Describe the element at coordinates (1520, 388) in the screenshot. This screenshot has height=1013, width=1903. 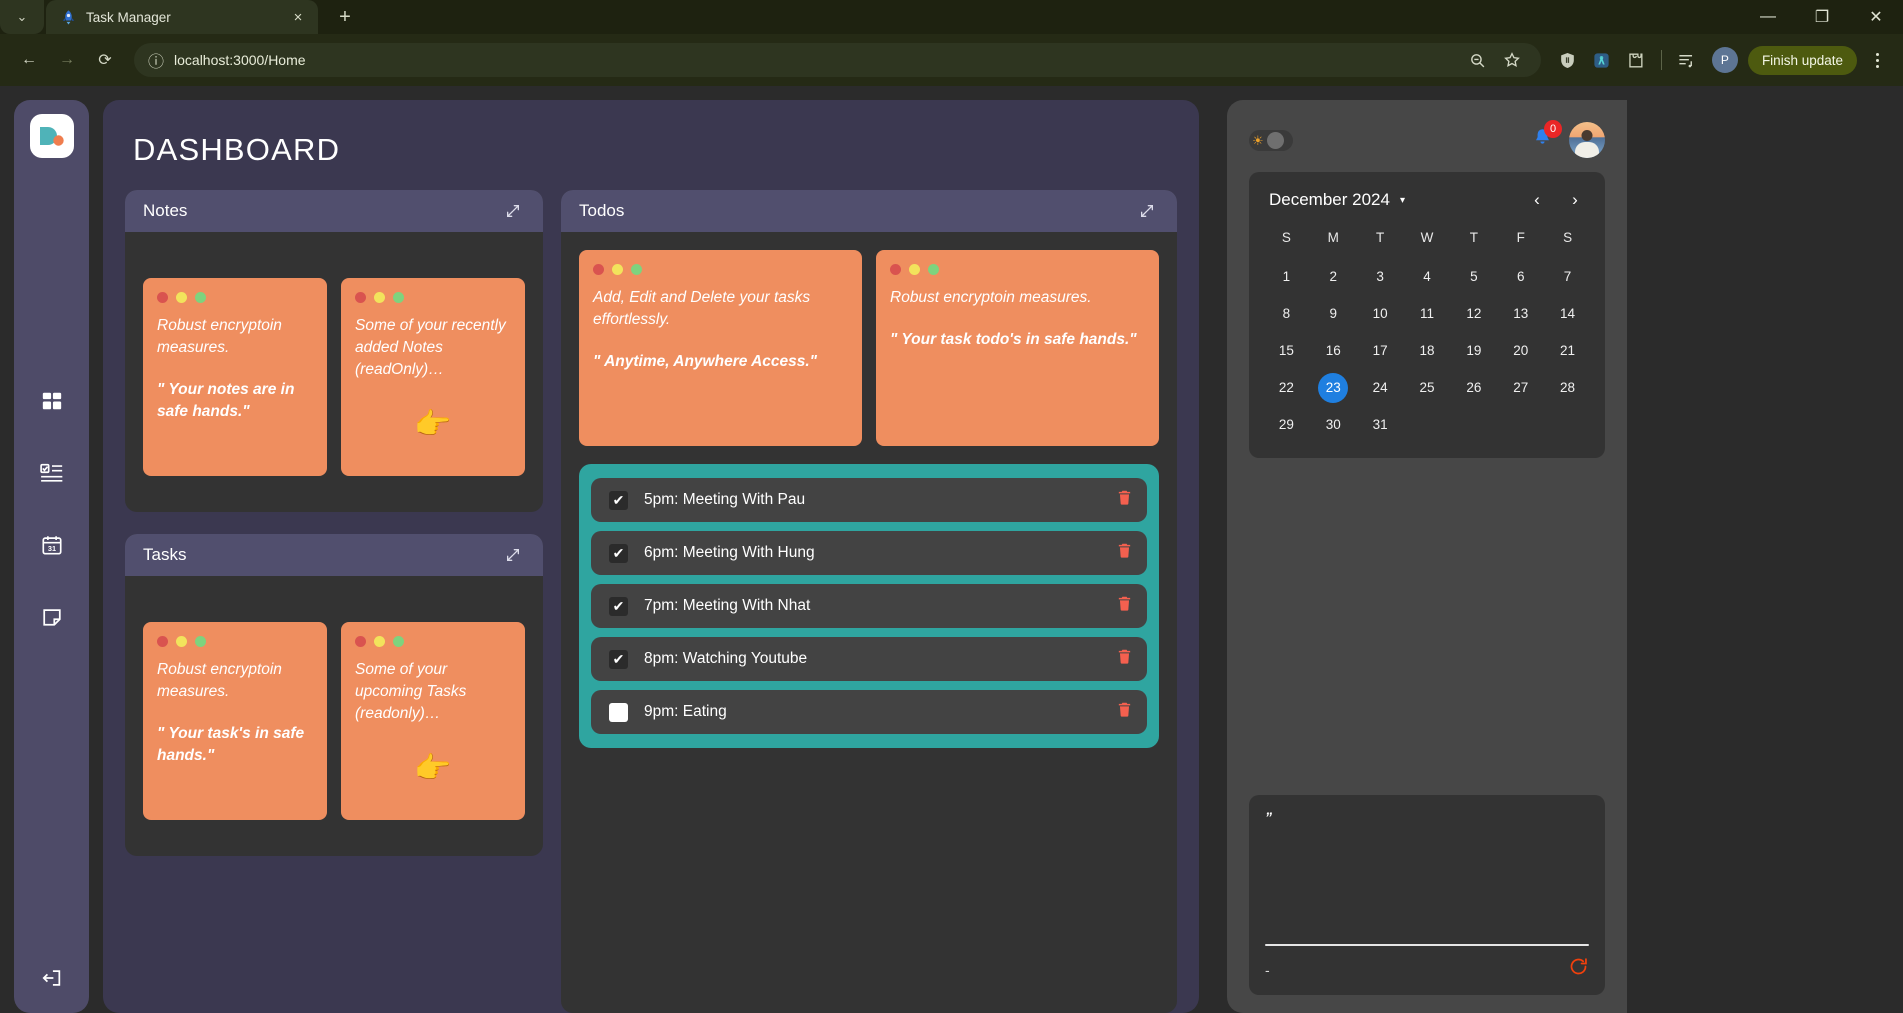
I see `calendar-day: 27` at that location.